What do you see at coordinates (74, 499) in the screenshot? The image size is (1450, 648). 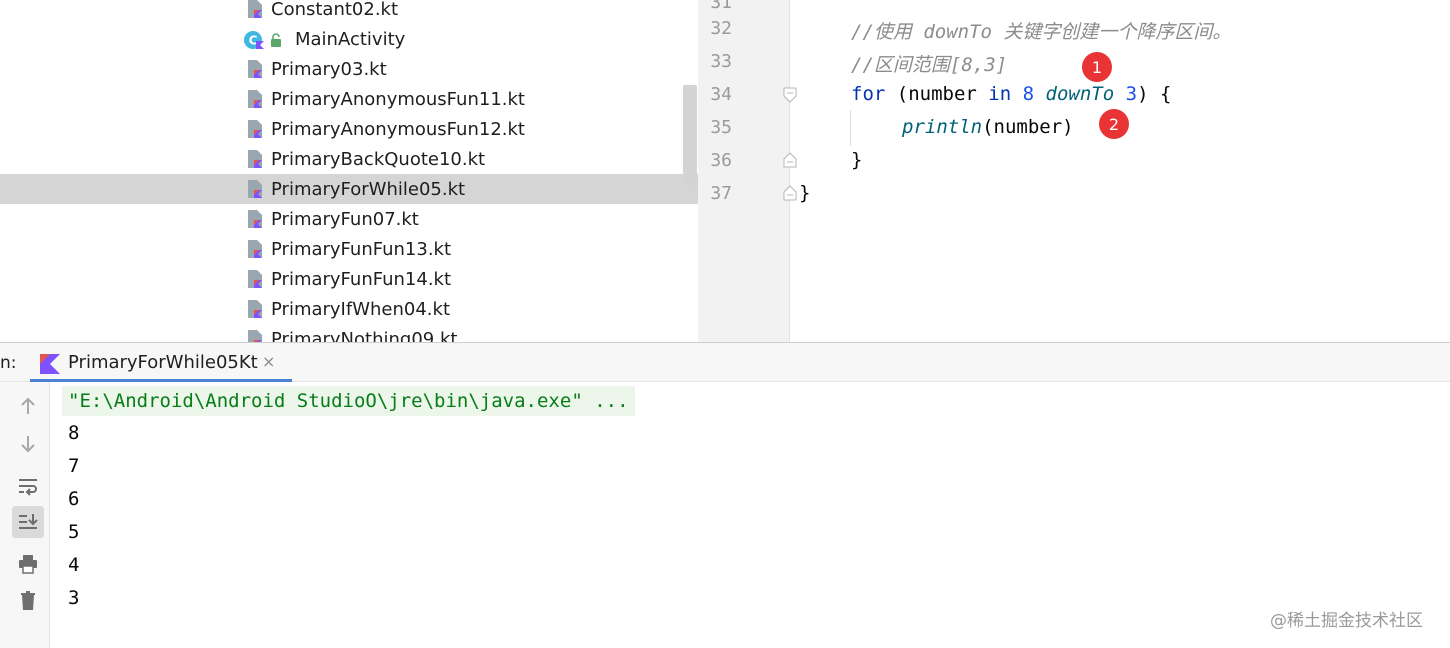 I see `console-output-line: 6` at bounding box center [74, 499].